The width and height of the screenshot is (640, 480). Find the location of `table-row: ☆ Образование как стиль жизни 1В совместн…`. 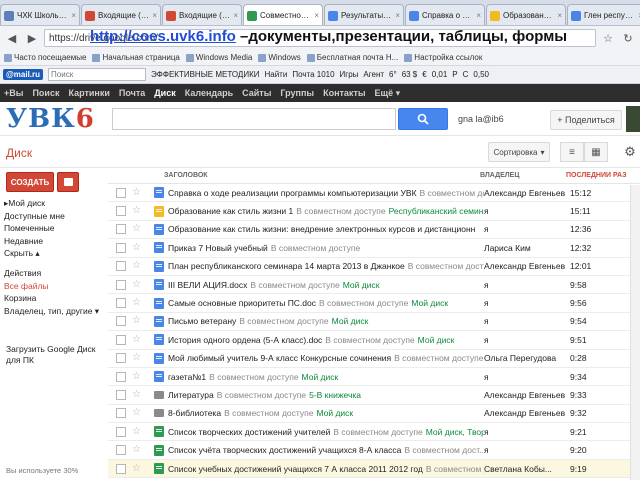

table-row: ☆ Образование как стиль жизни 1В совместн… is located at coordinates (374, 211).